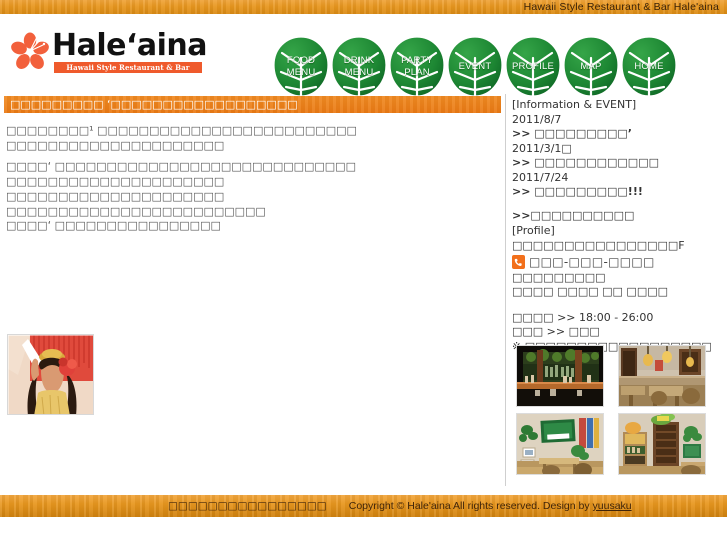 The height and width of the screenshot is (545, 727). Describe the element at coordinates (592, 262) in the screenshot. I see `profile-phone-number: □□□-□□□-□□□□` at that location.